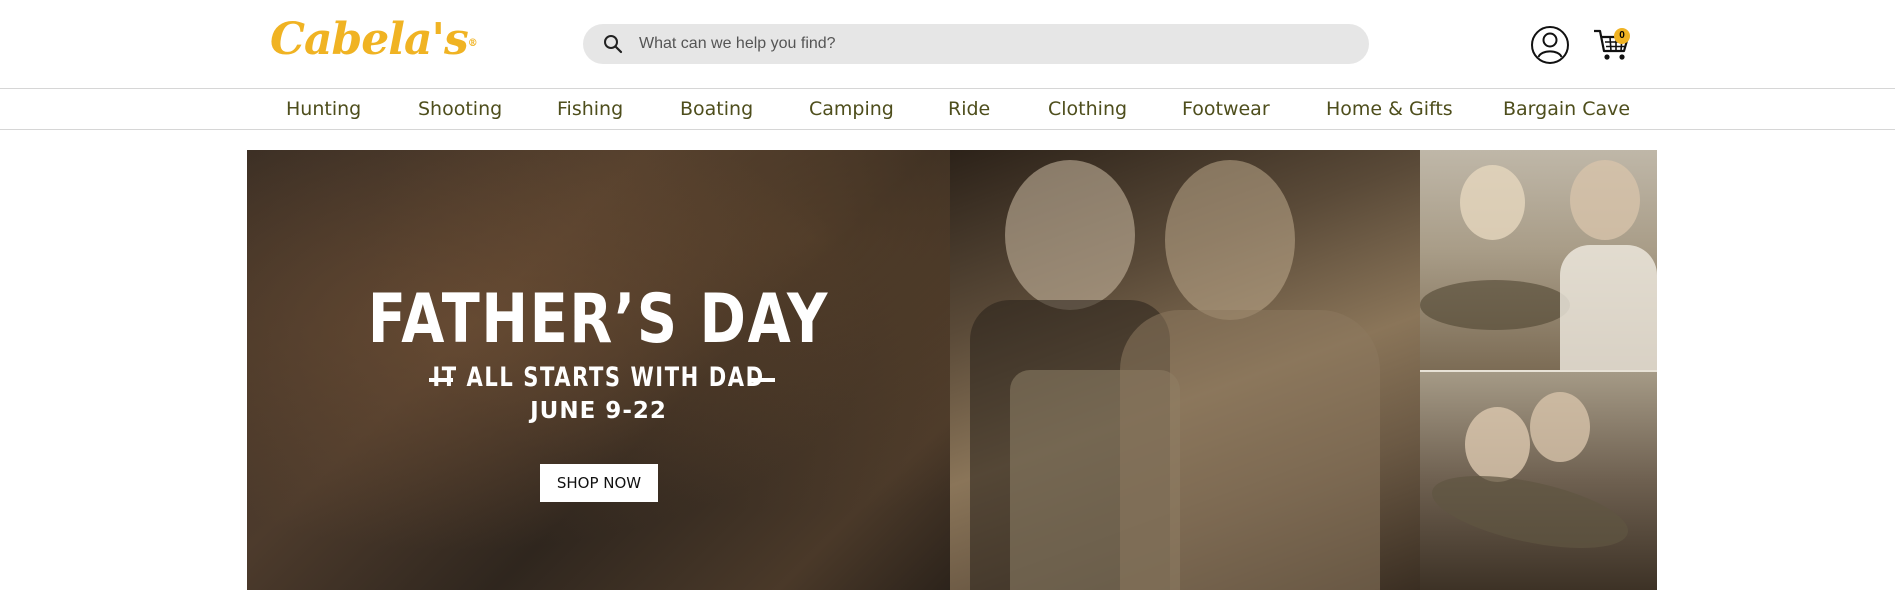 Image resolution: width=1895 pixels, height=600 pixels. Describe the element at coordinates (969, 109) in the screenshot. I see `nav-item-ride: Ride` at that location.